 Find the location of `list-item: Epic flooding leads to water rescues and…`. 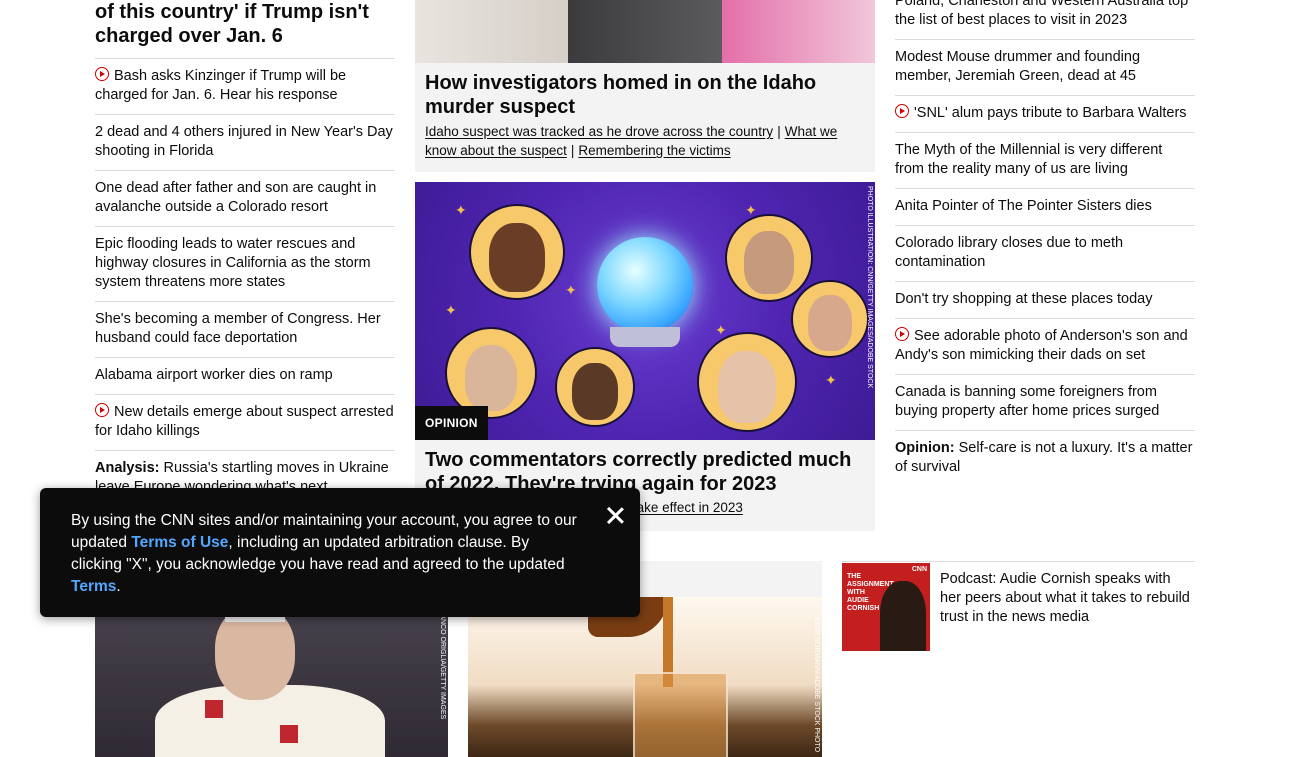

list-item: Epic flooding leads to water rescues and… is located at coordinates (245, 263).